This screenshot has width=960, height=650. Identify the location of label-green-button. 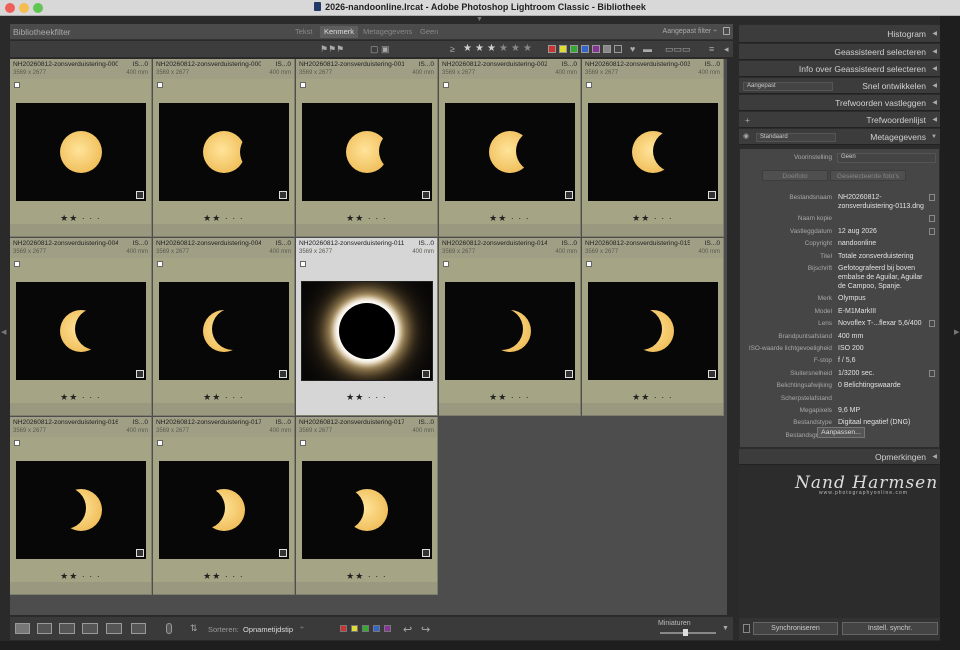
(365, 628).